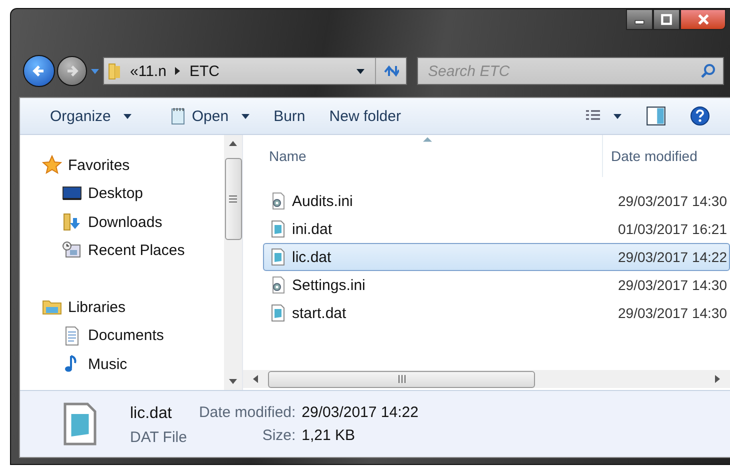 The image size is (730, 468). Describe the element at coordinates (329, 285) in the screenshot. I see `file-name: Settings.ini` at that location.